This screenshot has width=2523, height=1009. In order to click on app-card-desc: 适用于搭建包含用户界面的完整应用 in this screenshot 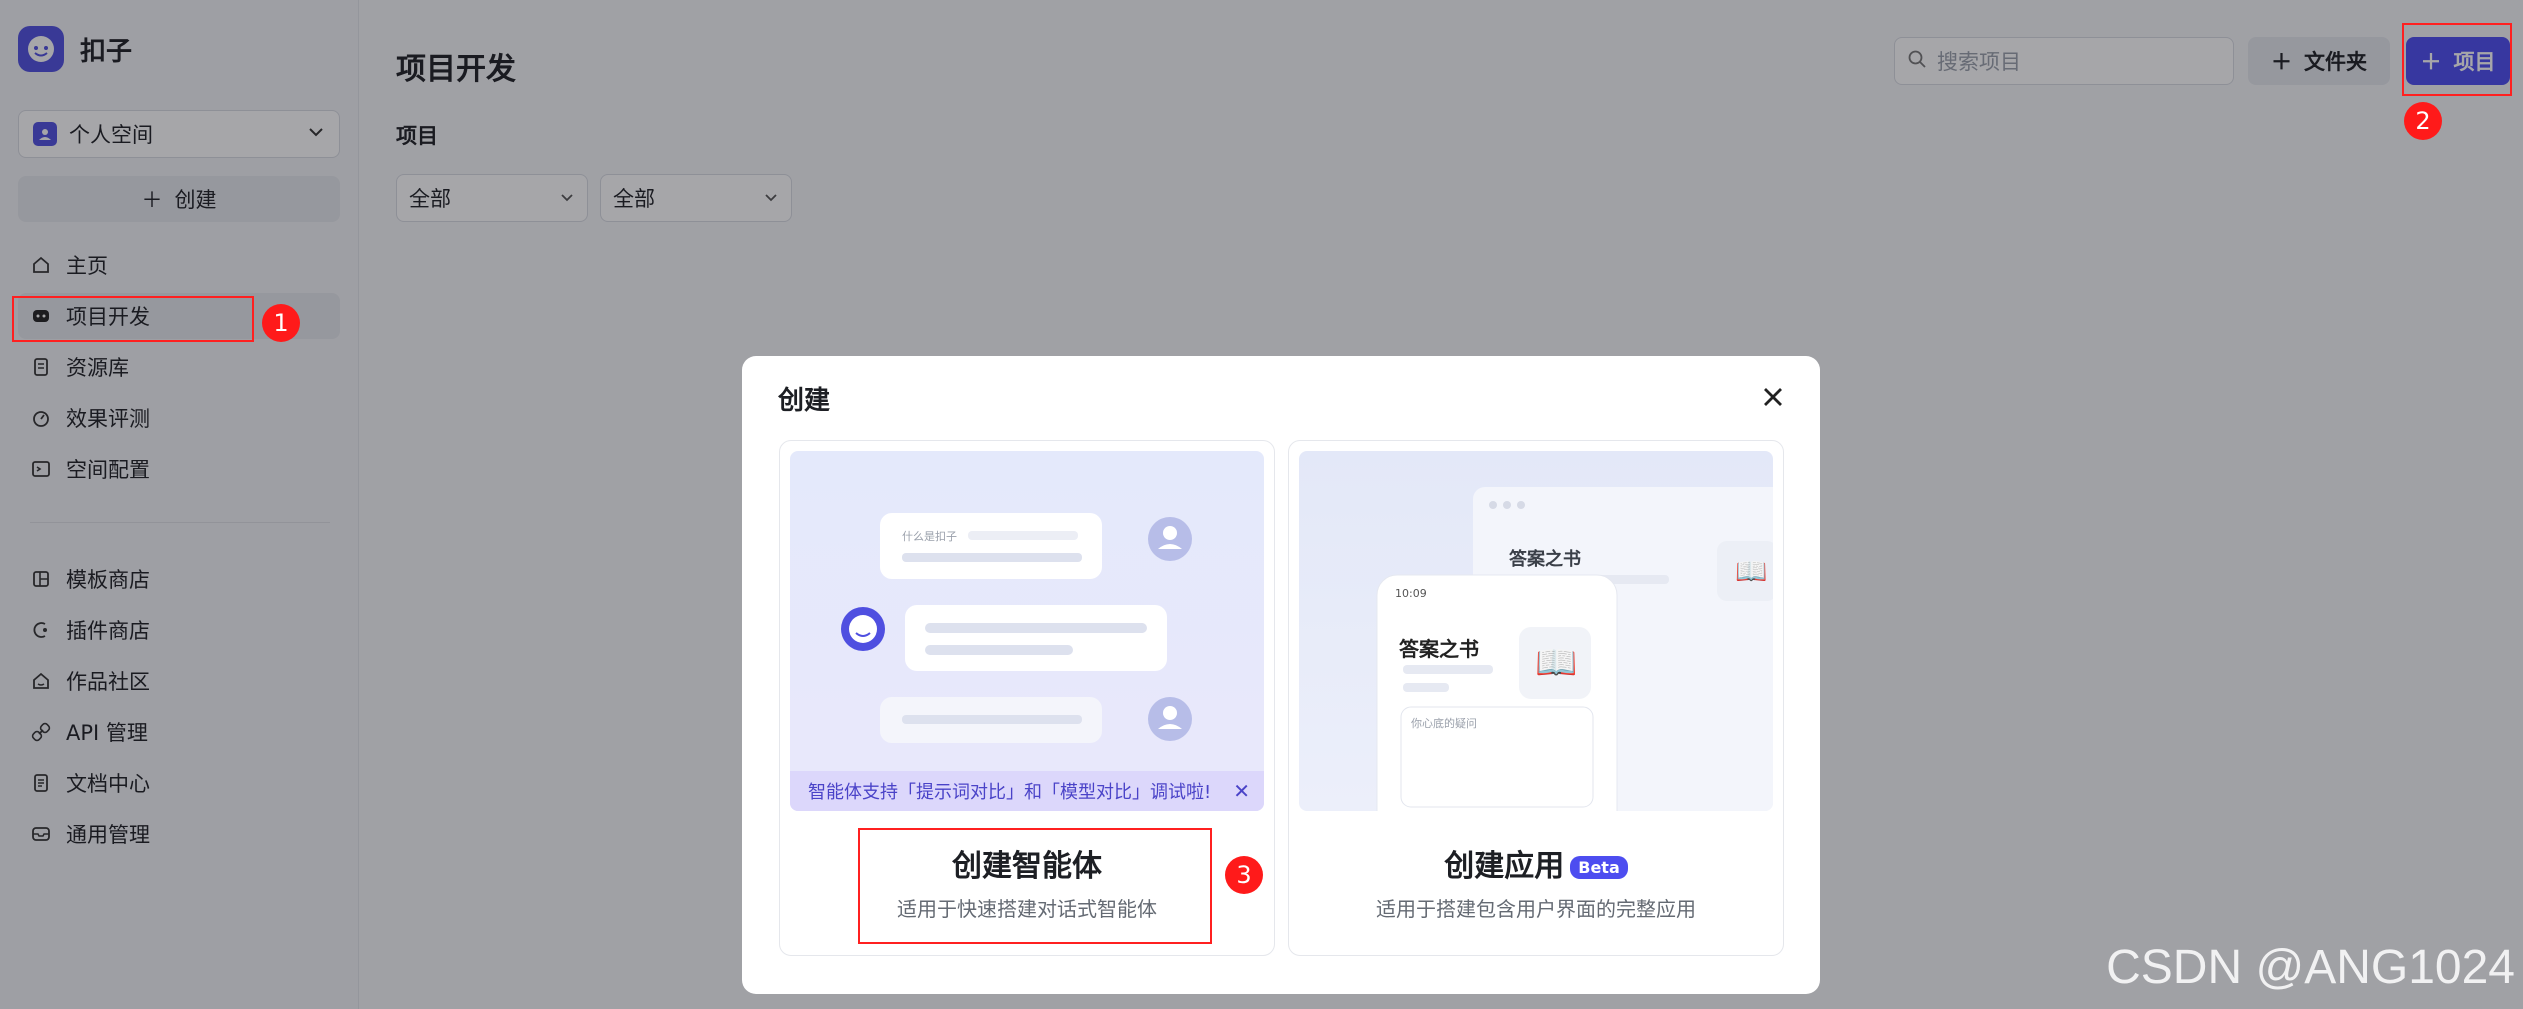, I will do `click(1536, 909)`.